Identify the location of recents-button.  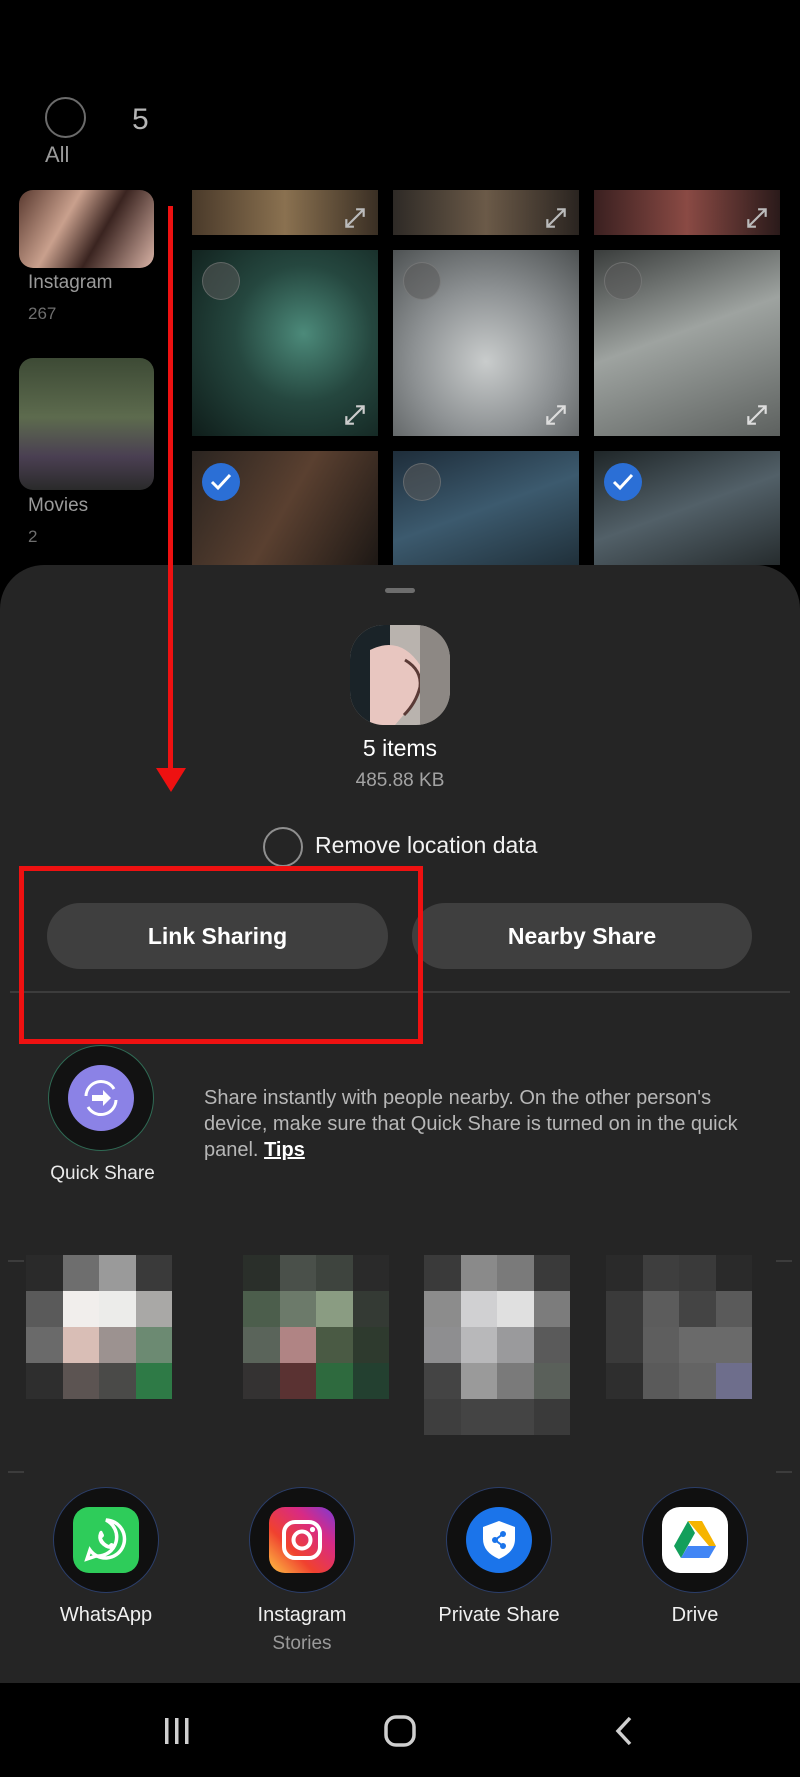
(177, 1731).